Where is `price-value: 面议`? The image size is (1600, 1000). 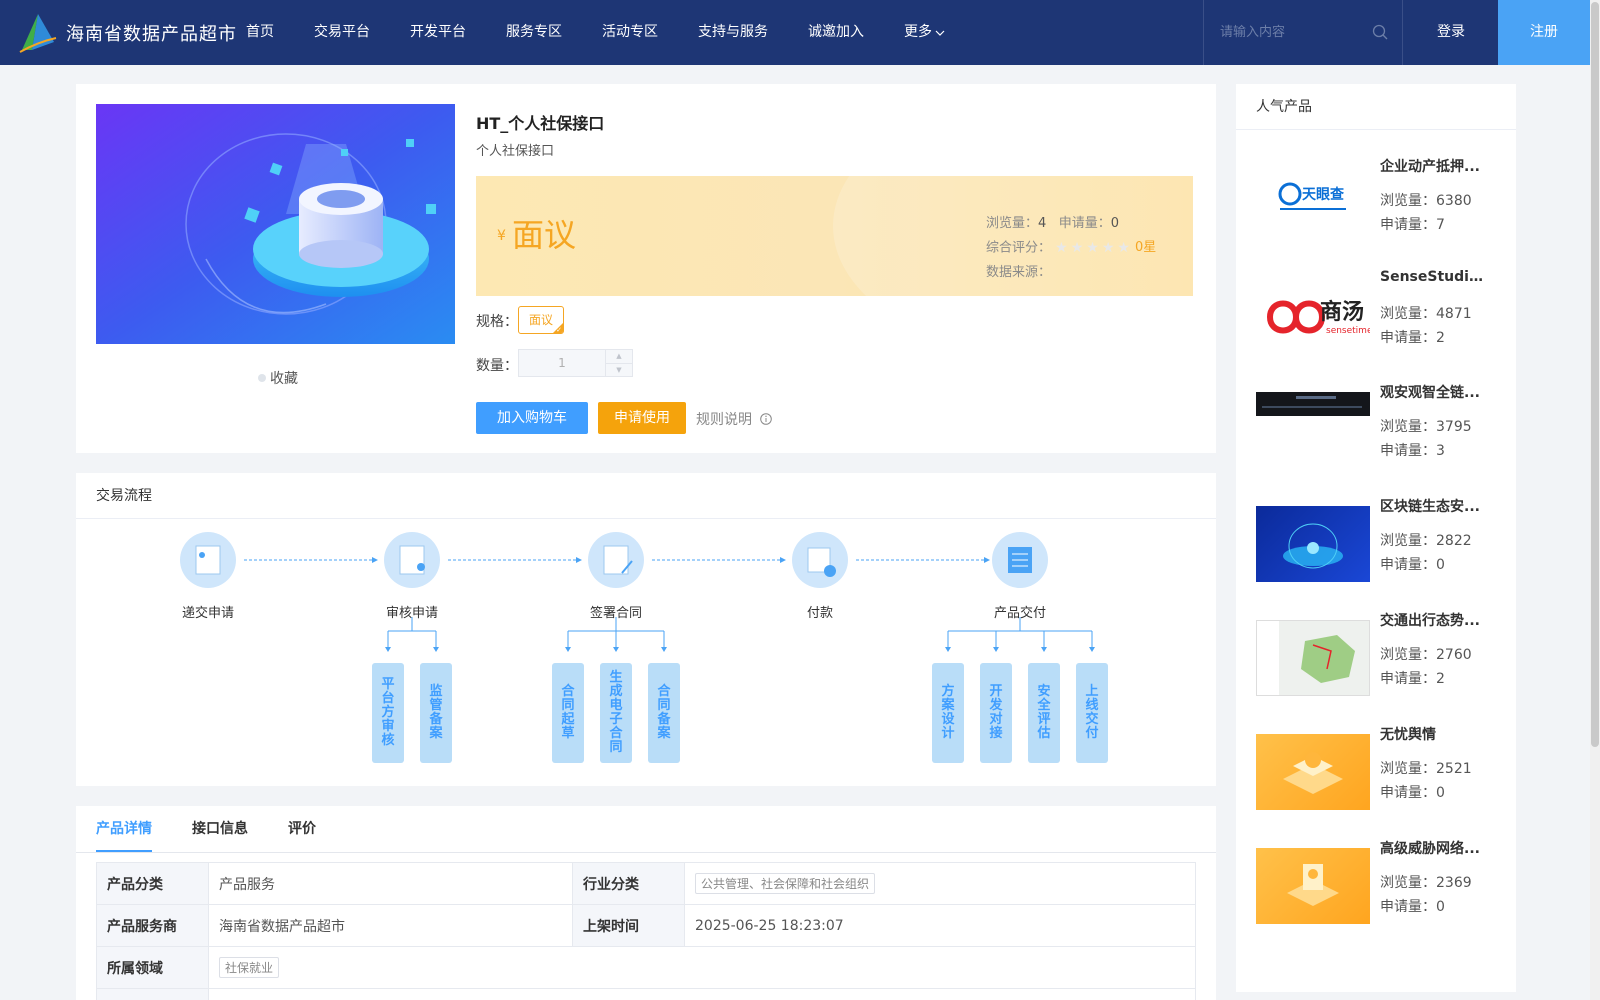 price-value: 面议 is located at coordinates (544, 235).